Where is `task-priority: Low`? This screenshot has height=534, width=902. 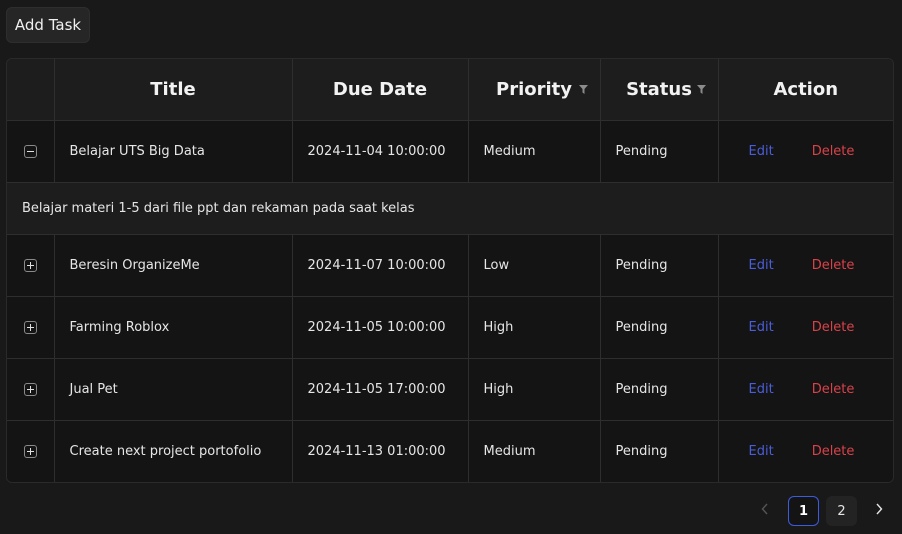 task-priority: Low is located at coordinates (534, 265).